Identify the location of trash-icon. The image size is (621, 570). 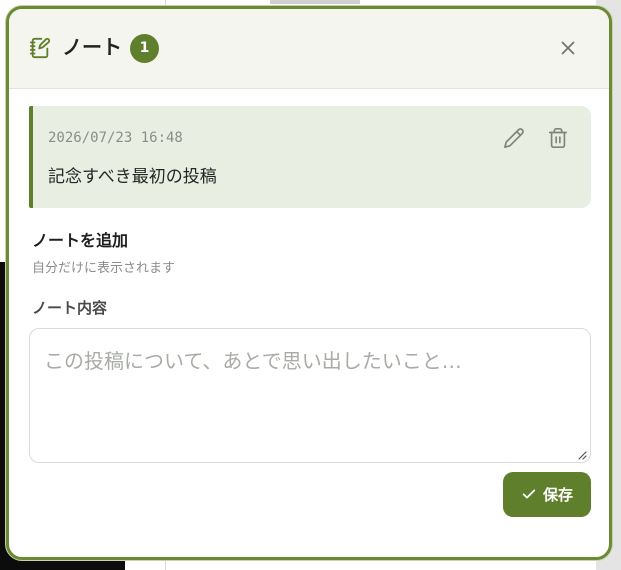
(558, 138).